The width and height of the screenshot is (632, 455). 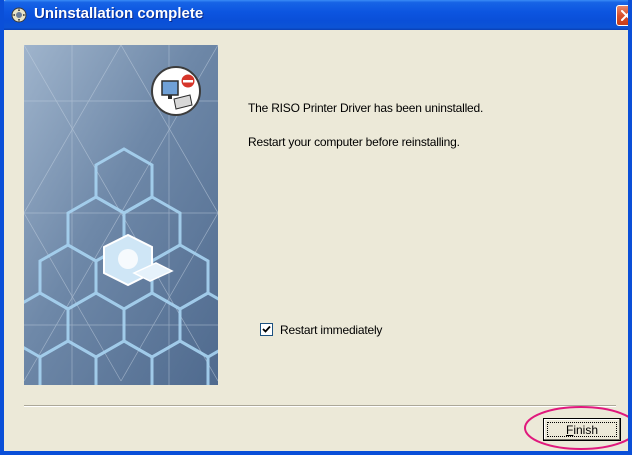 What do you see at coordinates (119, 13) in the screenshot?
I see `window-title: Uninstallation complete` at bounding box center [119, 13].